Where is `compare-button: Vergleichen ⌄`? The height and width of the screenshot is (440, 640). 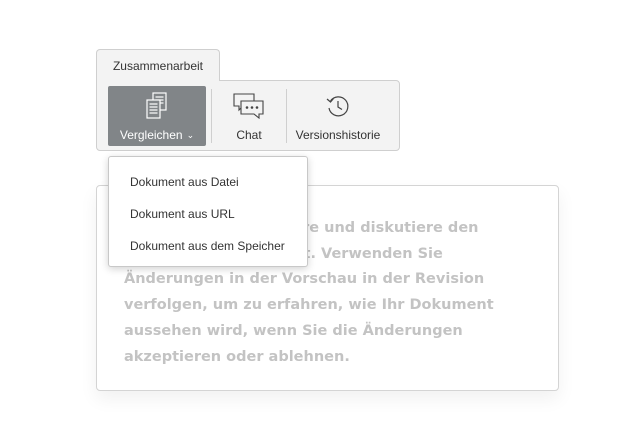 compare-button: Vergleichen ⌄ is located at coordinates (157, 116).